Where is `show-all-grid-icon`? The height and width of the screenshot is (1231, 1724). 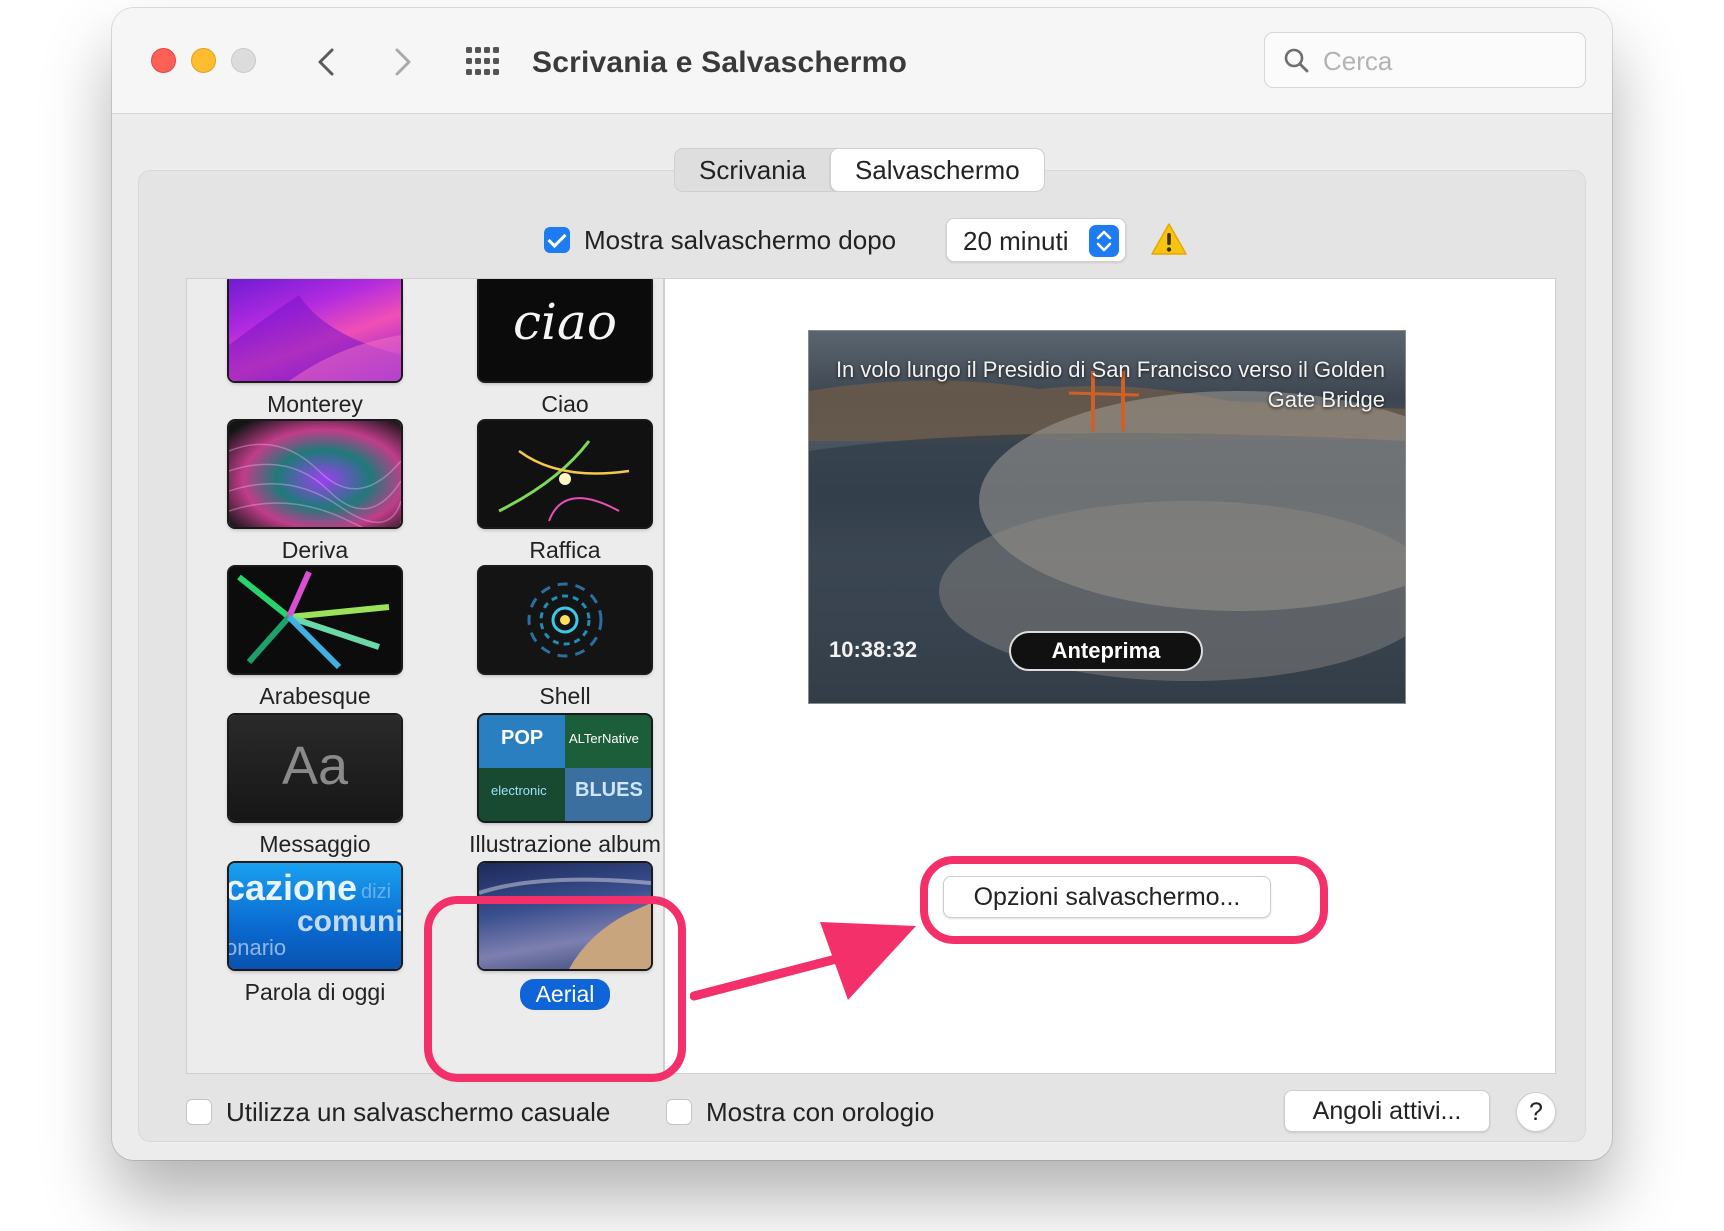 show-all-grid-icon is located at coordinates (483, 61).